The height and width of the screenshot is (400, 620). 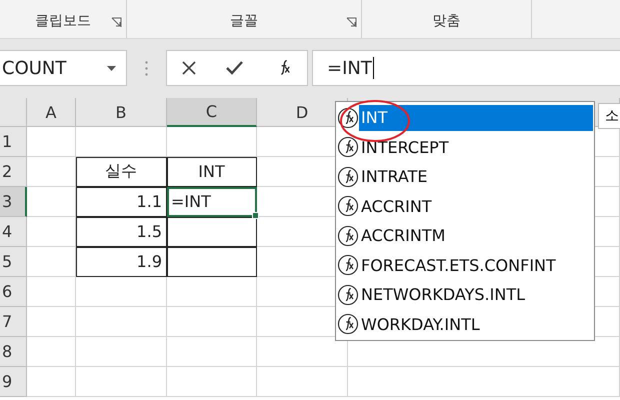 What do you see at coordinates (34, 68) in the screenshot?
I see `name-box-value: COUNT` at bounding box center [34, 68].